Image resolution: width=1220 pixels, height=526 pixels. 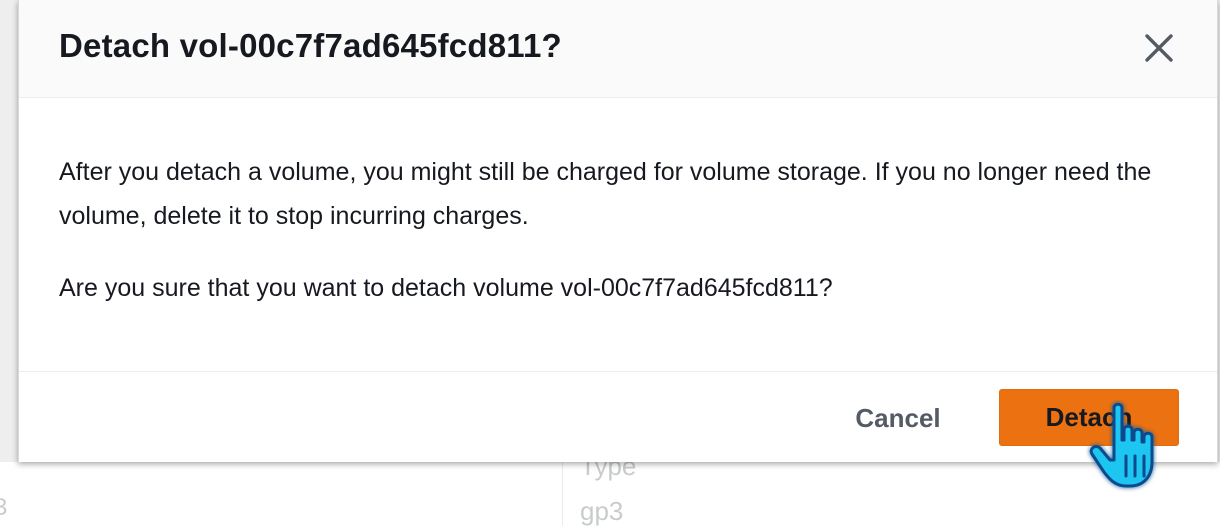 What do you see at coordinates (1089, 417) in the screenshot?
I see `detach-button: Detach` at bounding box center [1089, 417].